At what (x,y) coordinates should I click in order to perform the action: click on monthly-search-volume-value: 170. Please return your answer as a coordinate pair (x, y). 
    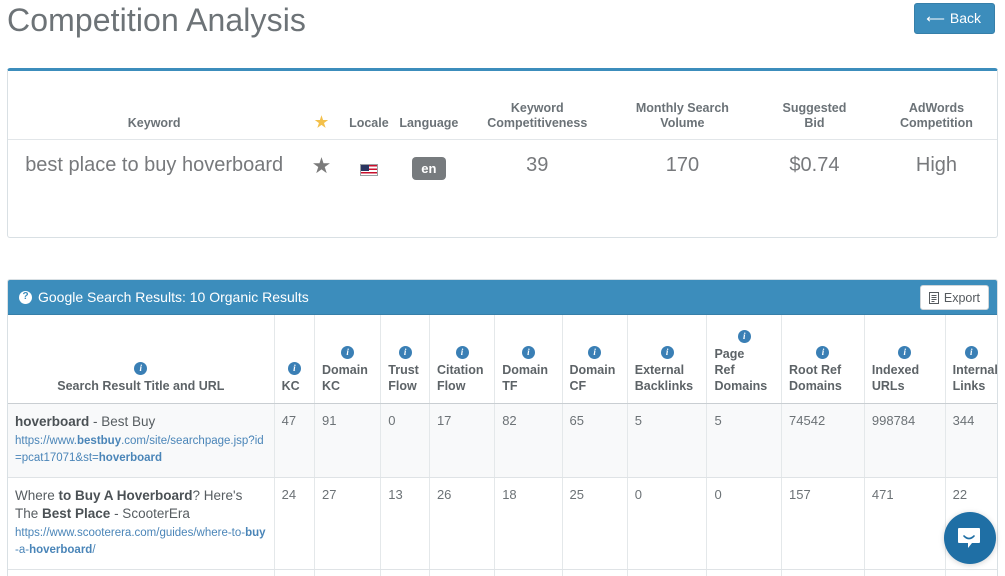
    Looking at the image, I should click on (682, 165).